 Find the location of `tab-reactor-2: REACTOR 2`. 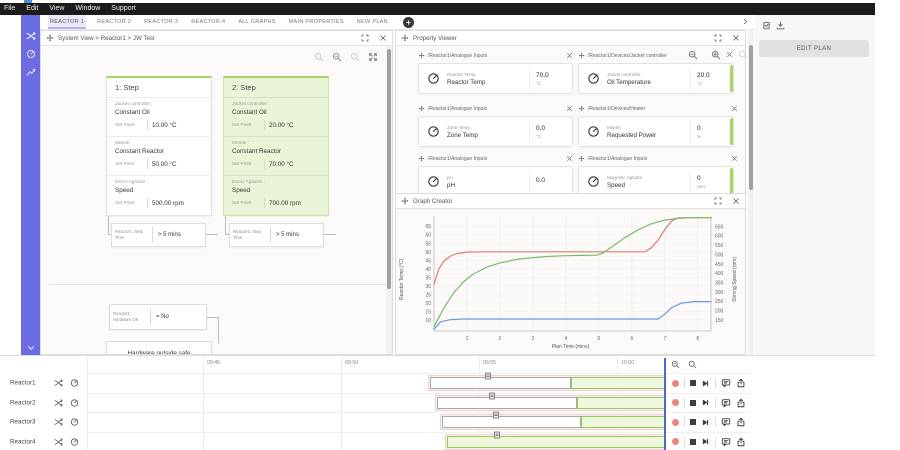

tab-reactor-2: REACTOR 2 is located at coordinates (114, 22).